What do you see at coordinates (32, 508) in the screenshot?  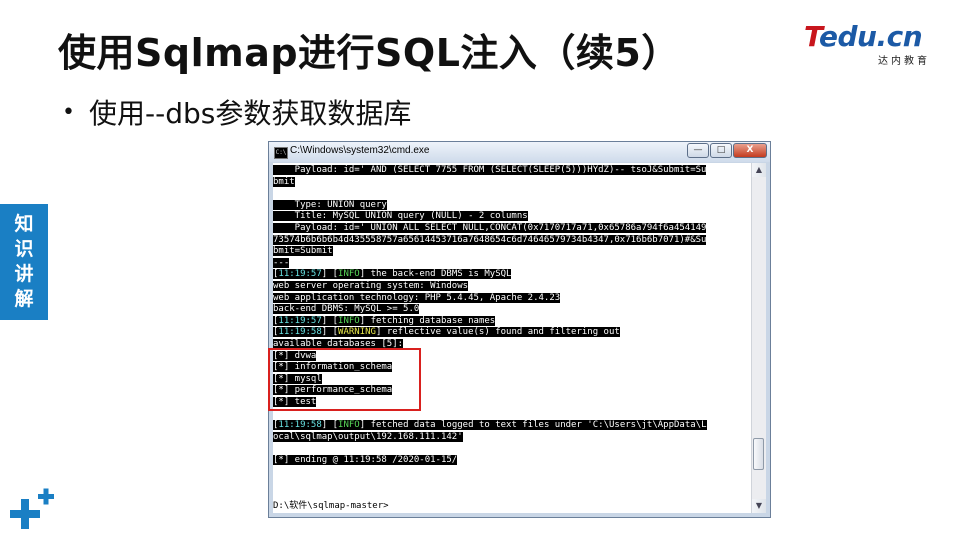 I see `plus-decoration-icon` at bounding box center [32, 508].